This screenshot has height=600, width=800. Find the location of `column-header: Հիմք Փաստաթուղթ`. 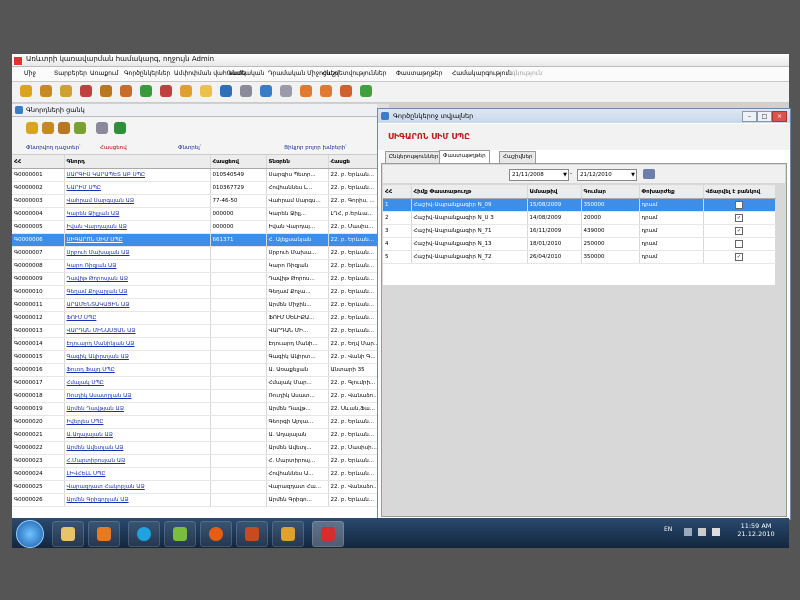

column-header: Հիմք Փաստաթուղթ is located at coordinates (469, 192).